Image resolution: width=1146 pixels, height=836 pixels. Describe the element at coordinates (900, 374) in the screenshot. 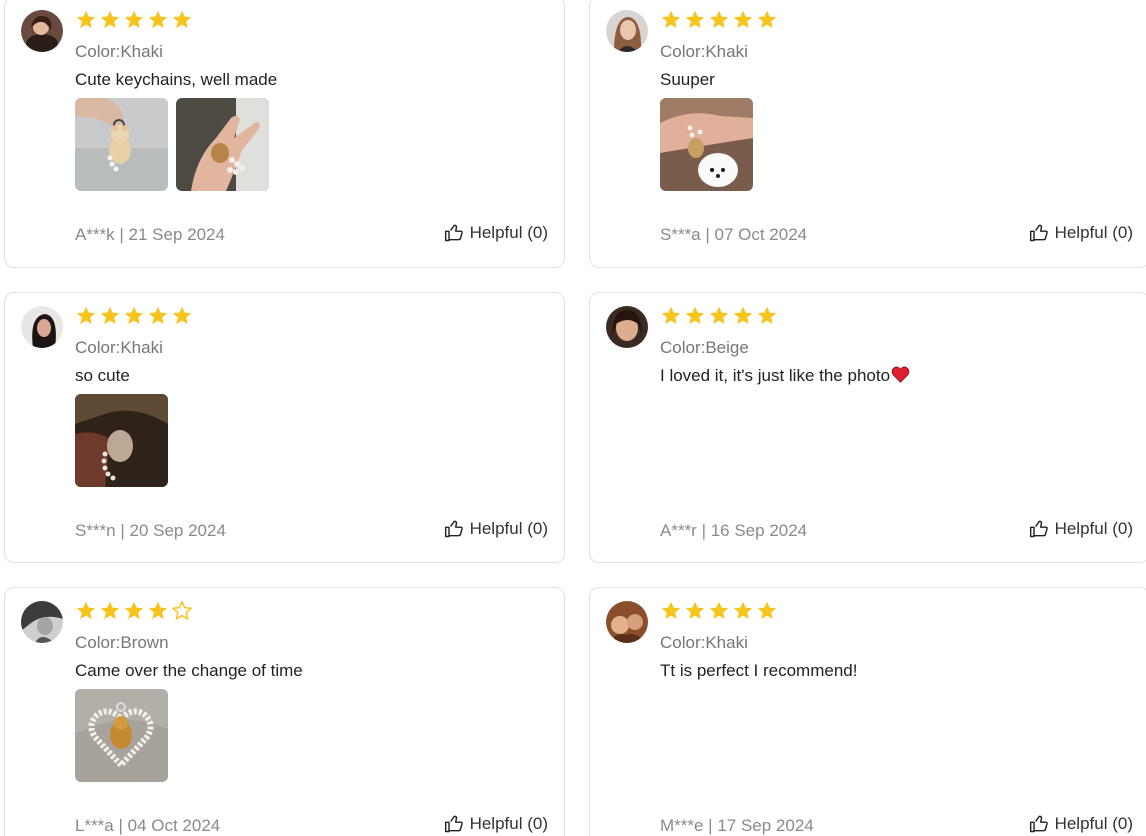

I see `heart-icon` at that location.